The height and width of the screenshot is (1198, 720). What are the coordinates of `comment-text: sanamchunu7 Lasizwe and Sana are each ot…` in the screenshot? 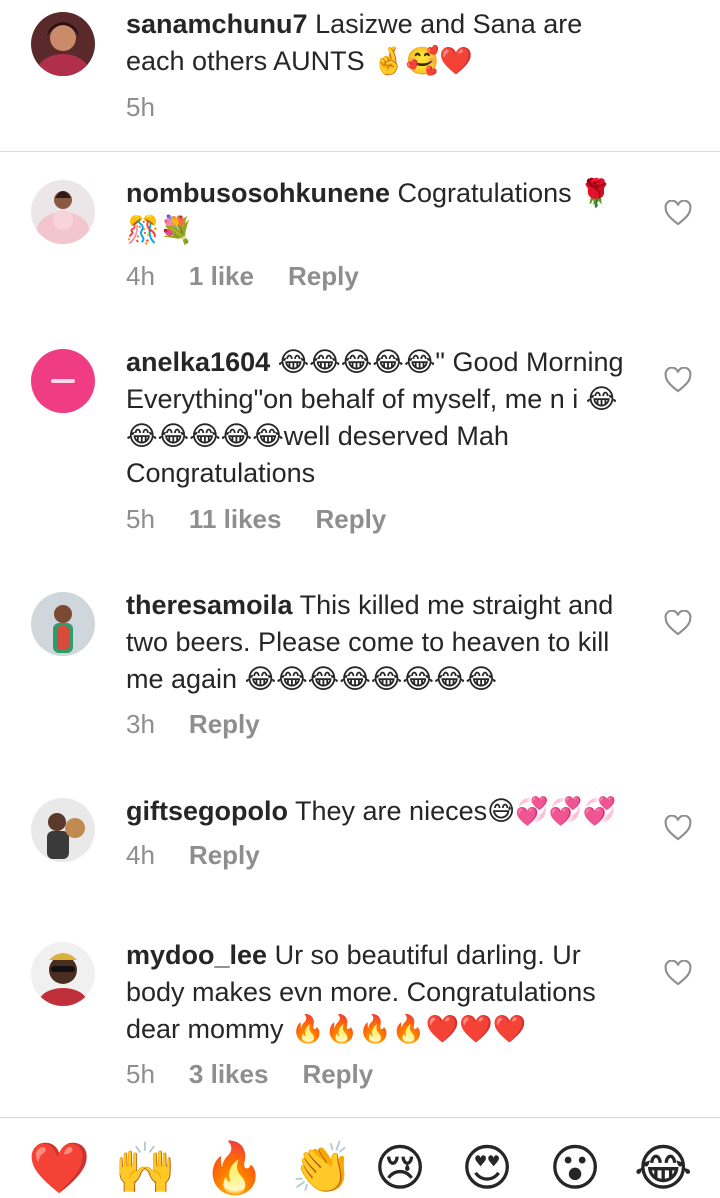 It's located at (381, 43).